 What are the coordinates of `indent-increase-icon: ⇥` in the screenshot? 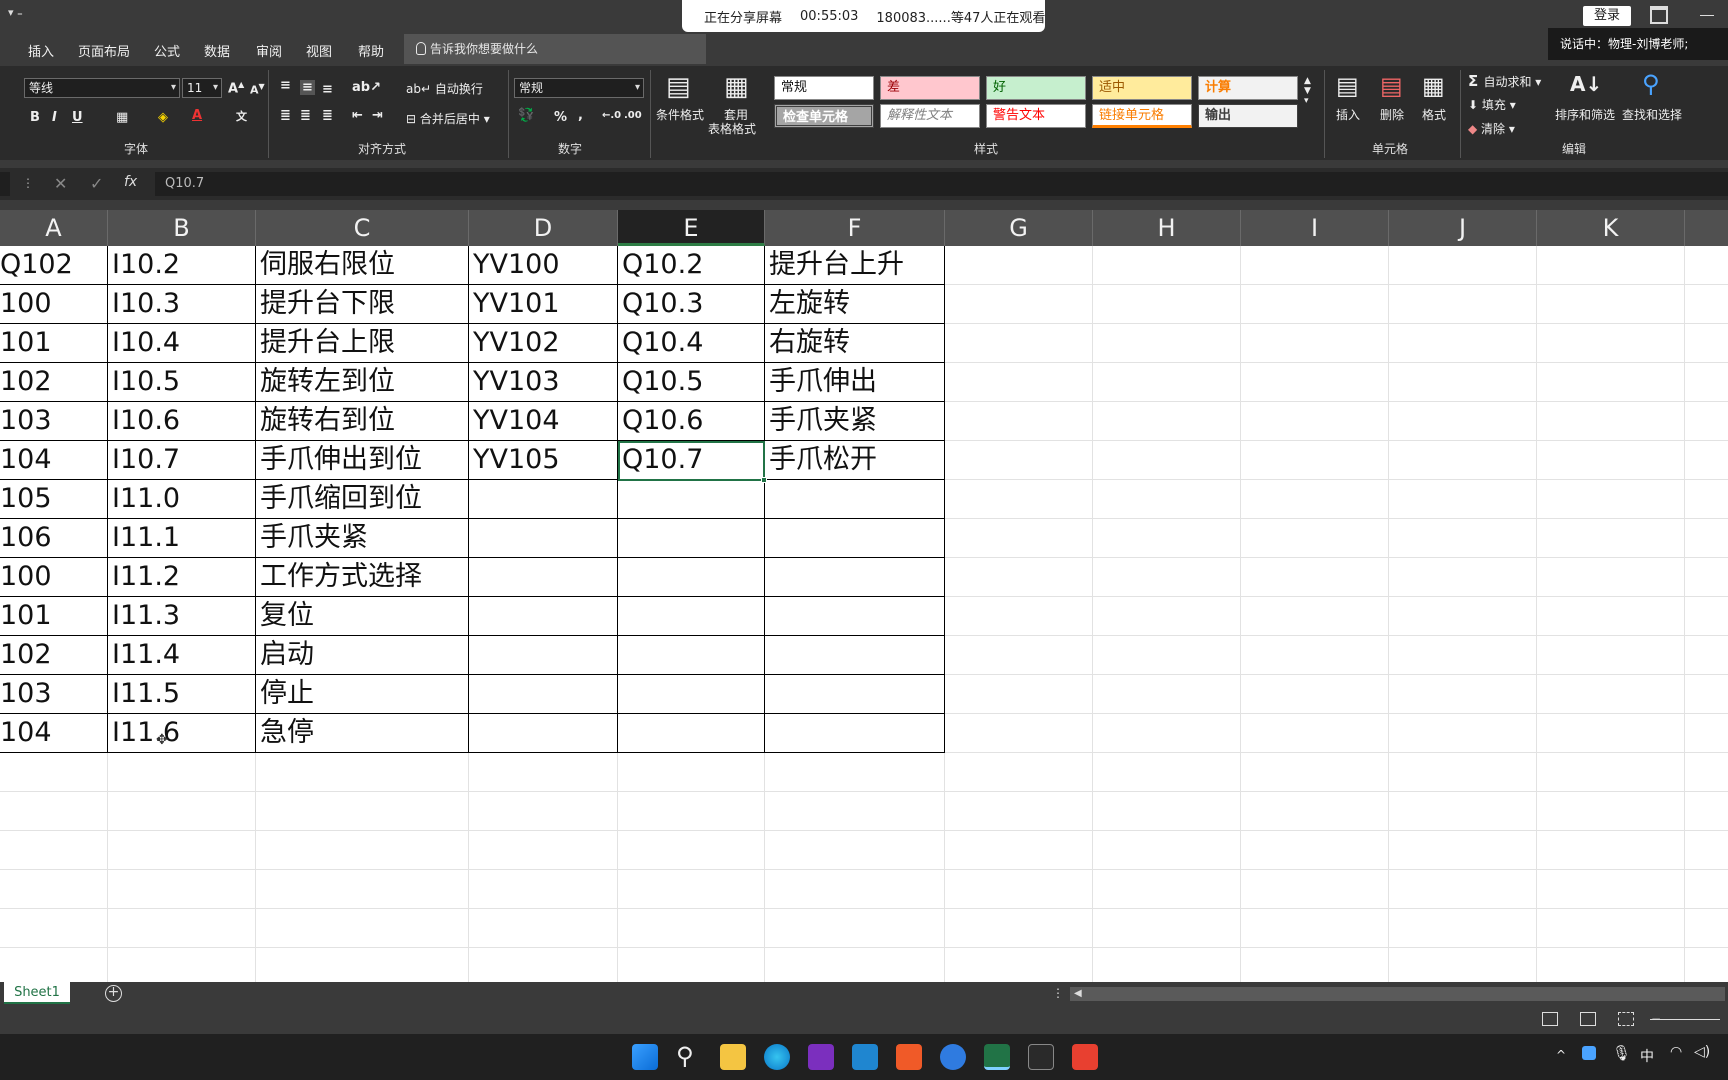 It's located at (377, 115).